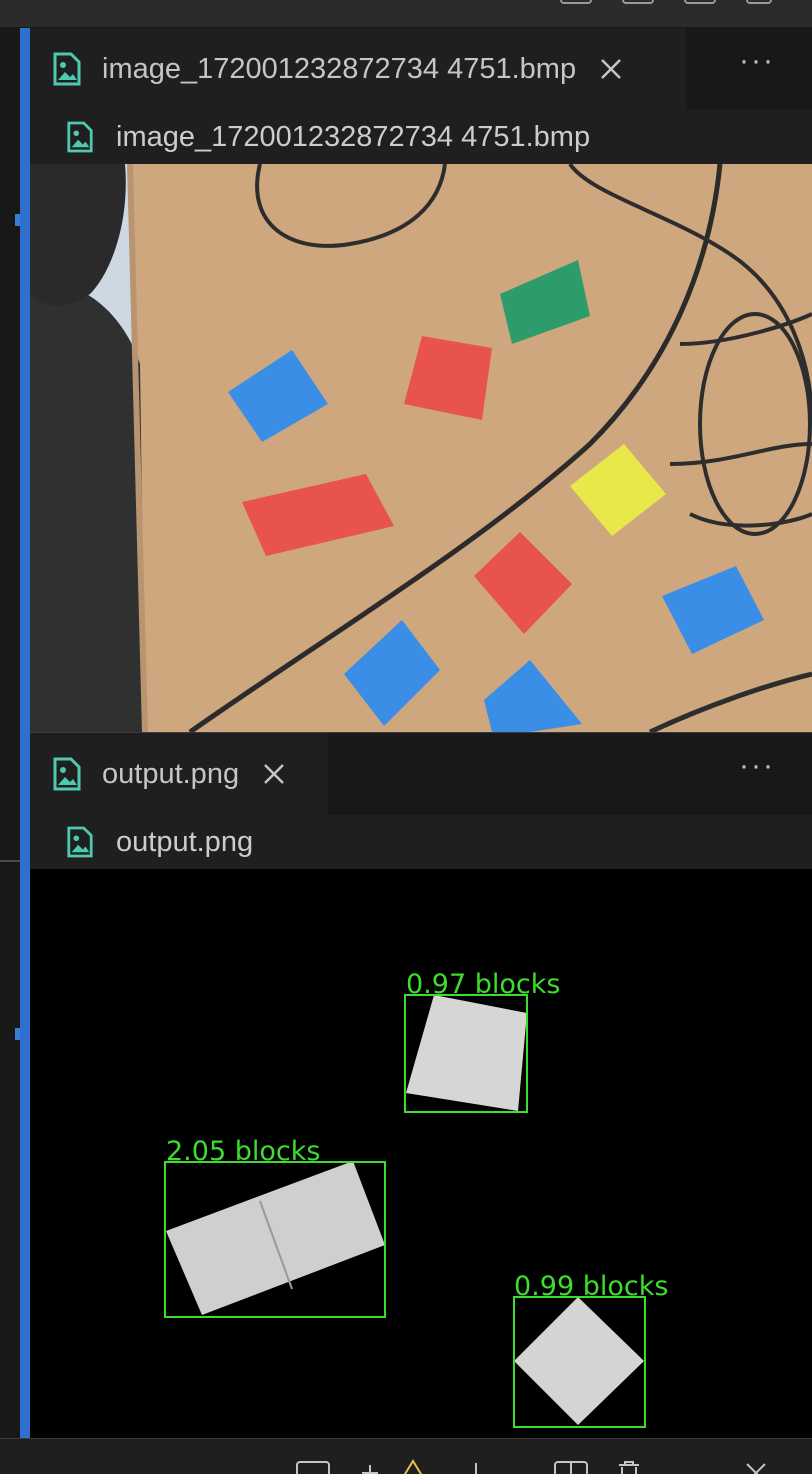  What do you see at coordinates (339, 68) in the screenshot?
I see `tab-label: image_172001232872734 4751.bmp` at bounding box center [339, 68].